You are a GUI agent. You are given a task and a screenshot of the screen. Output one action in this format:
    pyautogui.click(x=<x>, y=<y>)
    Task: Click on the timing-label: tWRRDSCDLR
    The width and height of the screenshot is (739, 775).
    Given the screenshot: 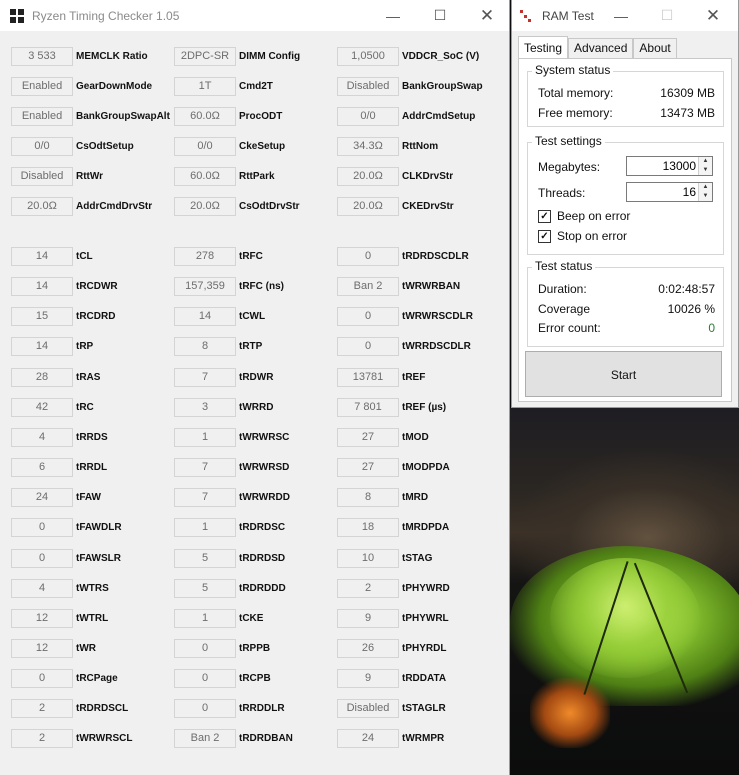 What is the action you would take?
    pyautogui.click(x=436, y=347)
    